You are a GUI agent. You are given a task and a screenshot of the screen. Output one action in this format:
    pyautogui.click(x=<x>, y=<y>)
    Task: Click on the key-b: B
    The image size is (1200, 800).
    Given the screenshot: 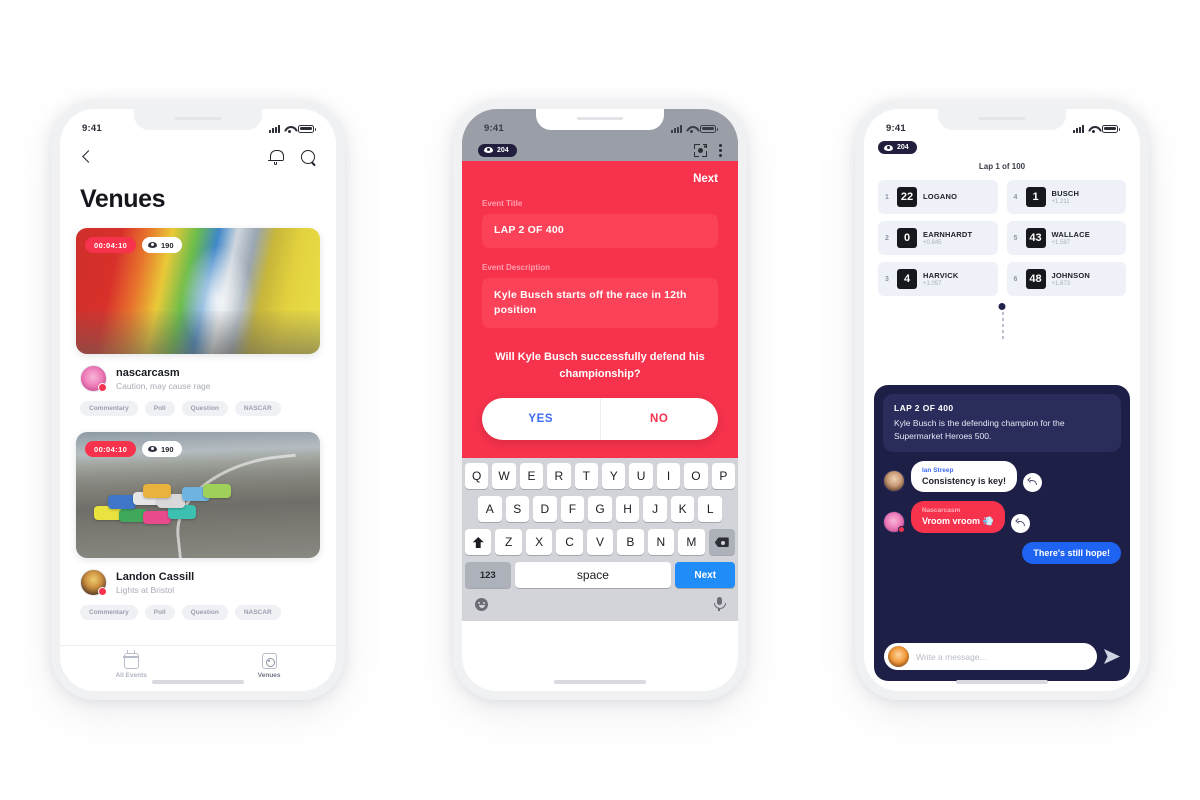 What is the action you would take?
    pyautogui.click(x=630, y=542)
    